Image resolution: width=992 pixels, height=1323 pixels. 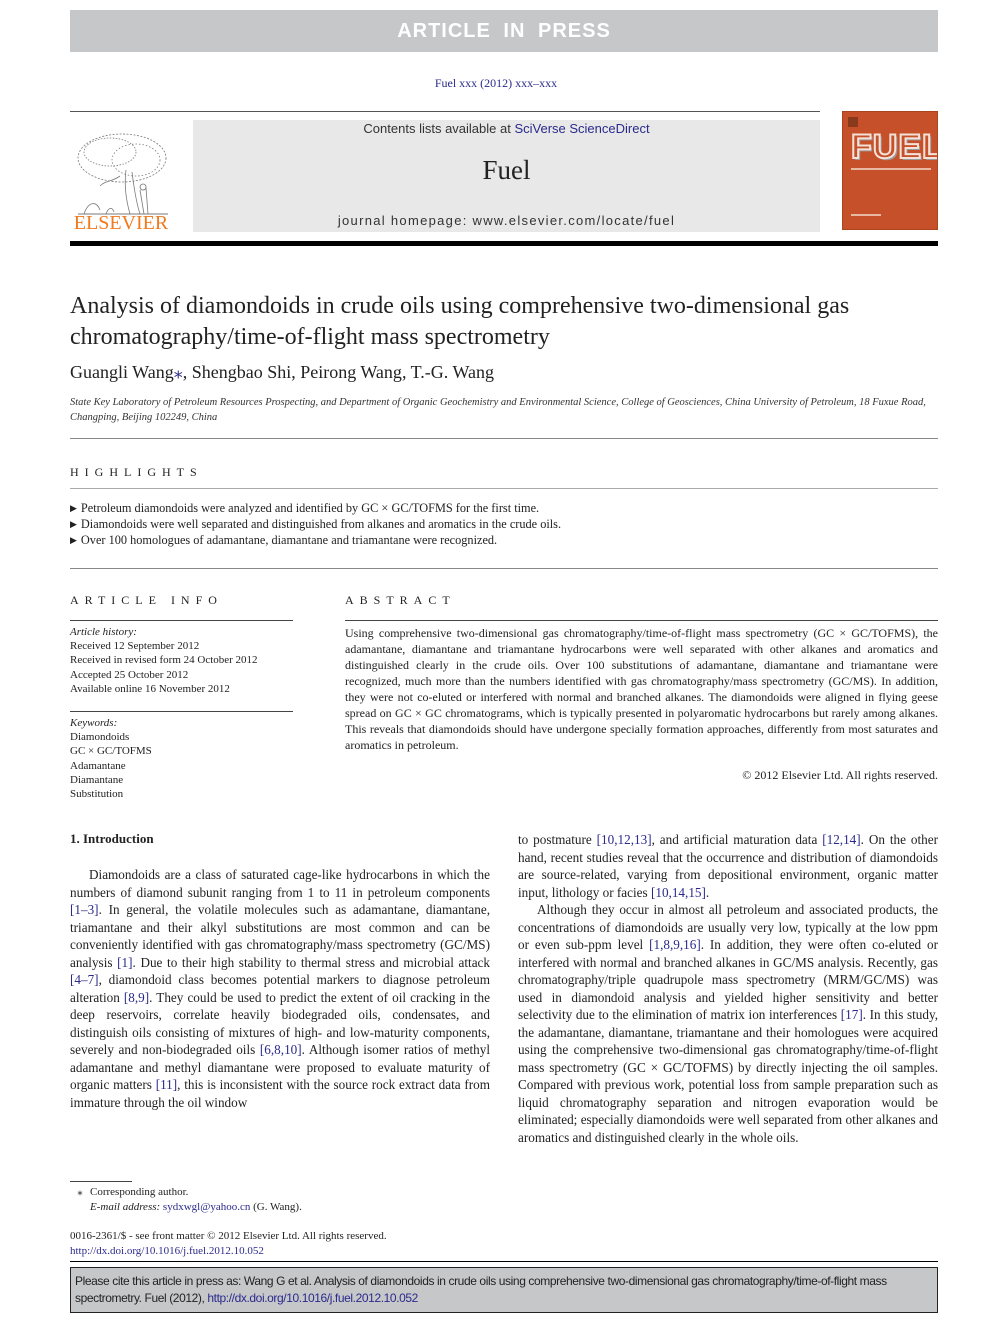 What do you see at coordinates (496, 83) in the screenshot?
I see `journal-citation: Fuel xxx (2012) xxx–xxx` at bounding box center [496, 83].